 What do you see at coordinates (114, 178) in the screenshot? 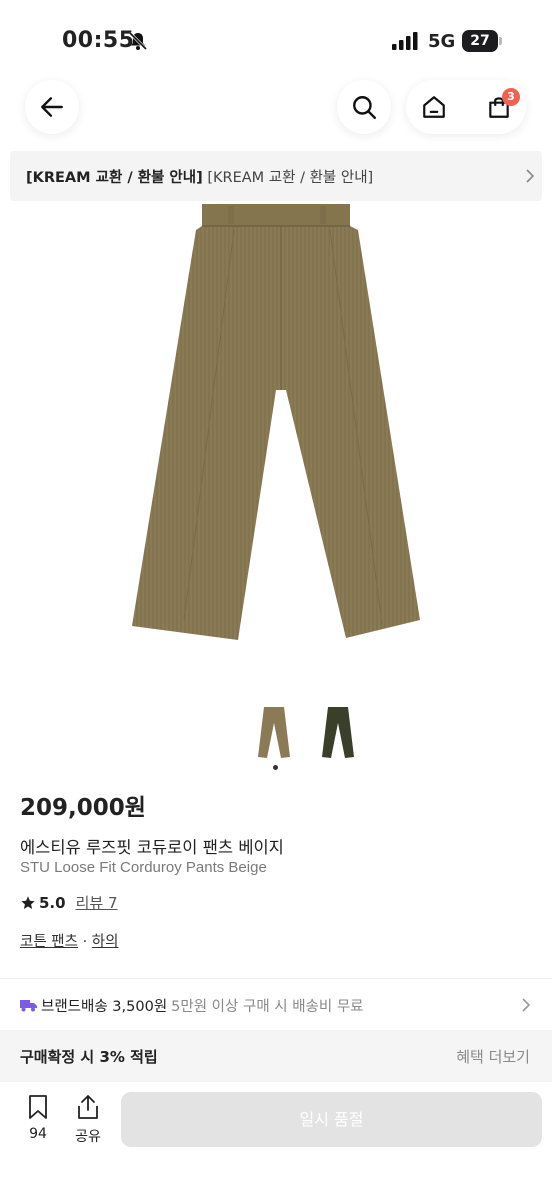
I see `notice-bold: [KREAM 교환 / 환불 안내]` at bounding box center [114, 178].